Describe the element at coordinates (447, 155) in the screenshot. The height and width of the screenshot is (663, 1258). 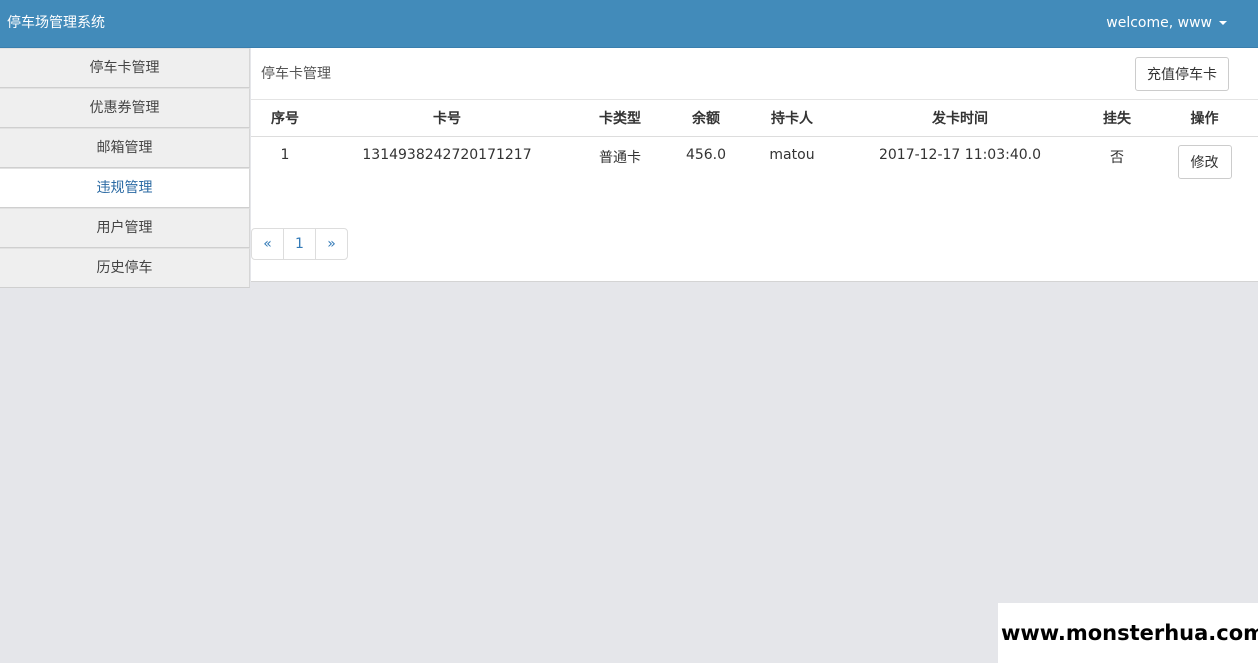
I see `cell-card-number: 1314938242720171217` at that location.